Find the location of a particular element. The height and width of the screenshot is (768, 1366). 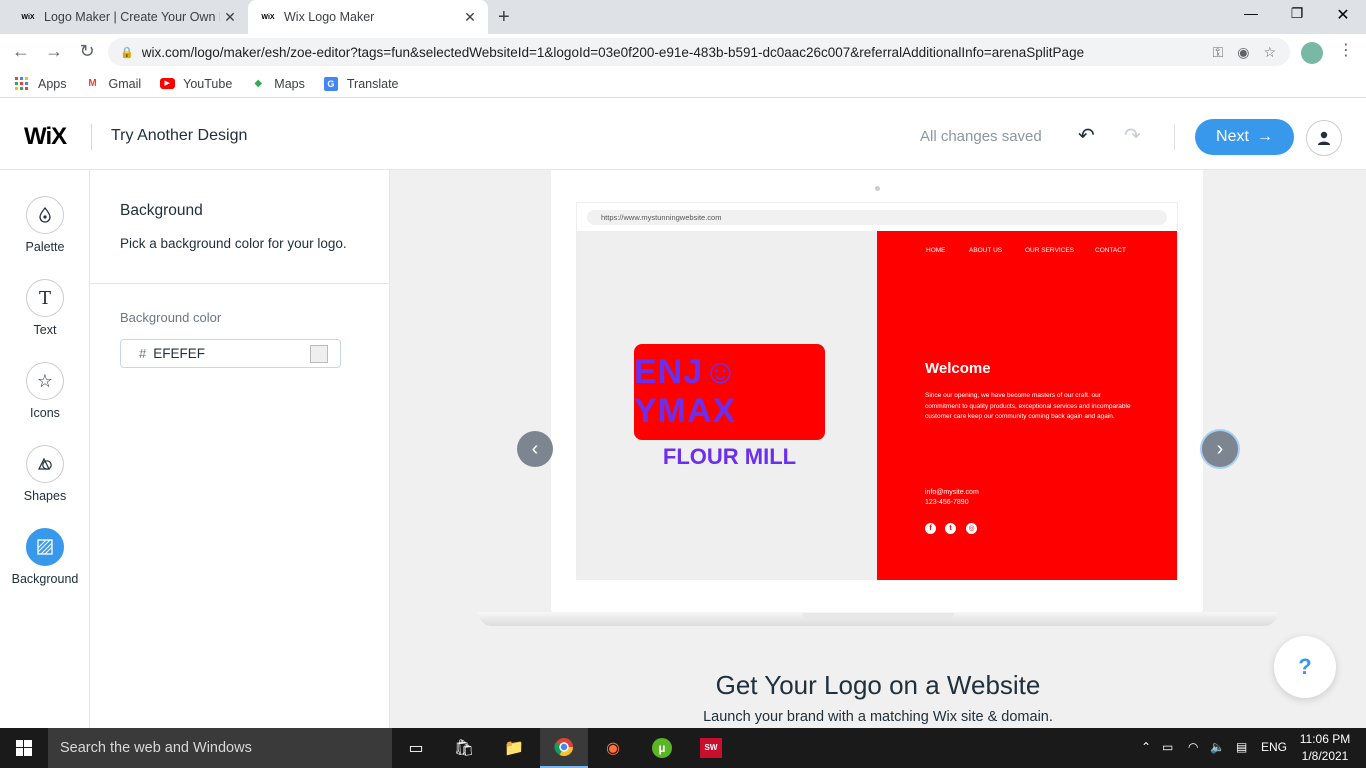

sidebar-item-background: Background is located at coordinates (45, 557).